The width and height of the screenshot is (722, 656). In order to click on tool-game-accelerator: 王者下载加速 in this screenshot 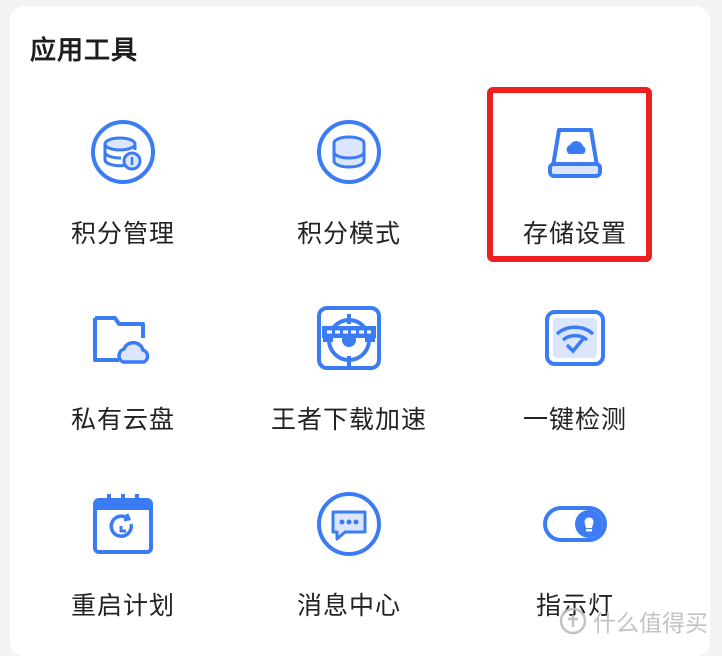, I will do `click(349, 373)`.